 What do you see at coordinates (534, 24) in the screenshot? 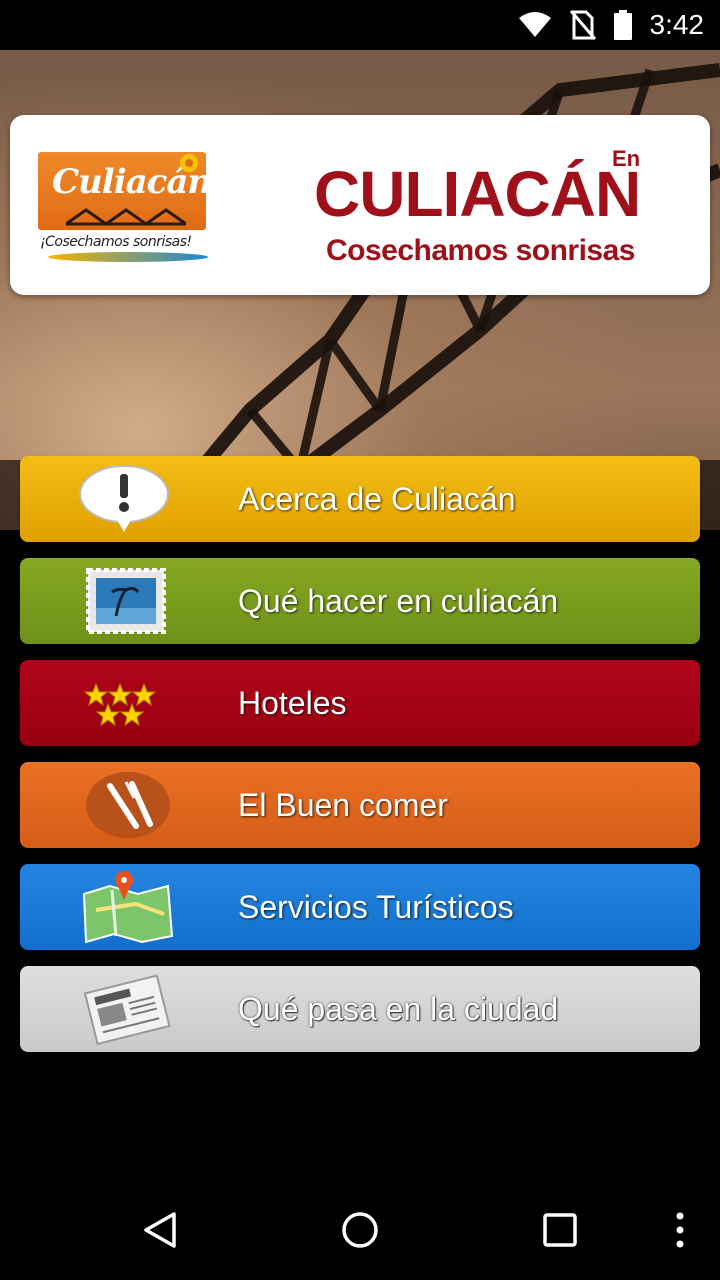
I see `wifi-icon` at bounding box center [534, 24].